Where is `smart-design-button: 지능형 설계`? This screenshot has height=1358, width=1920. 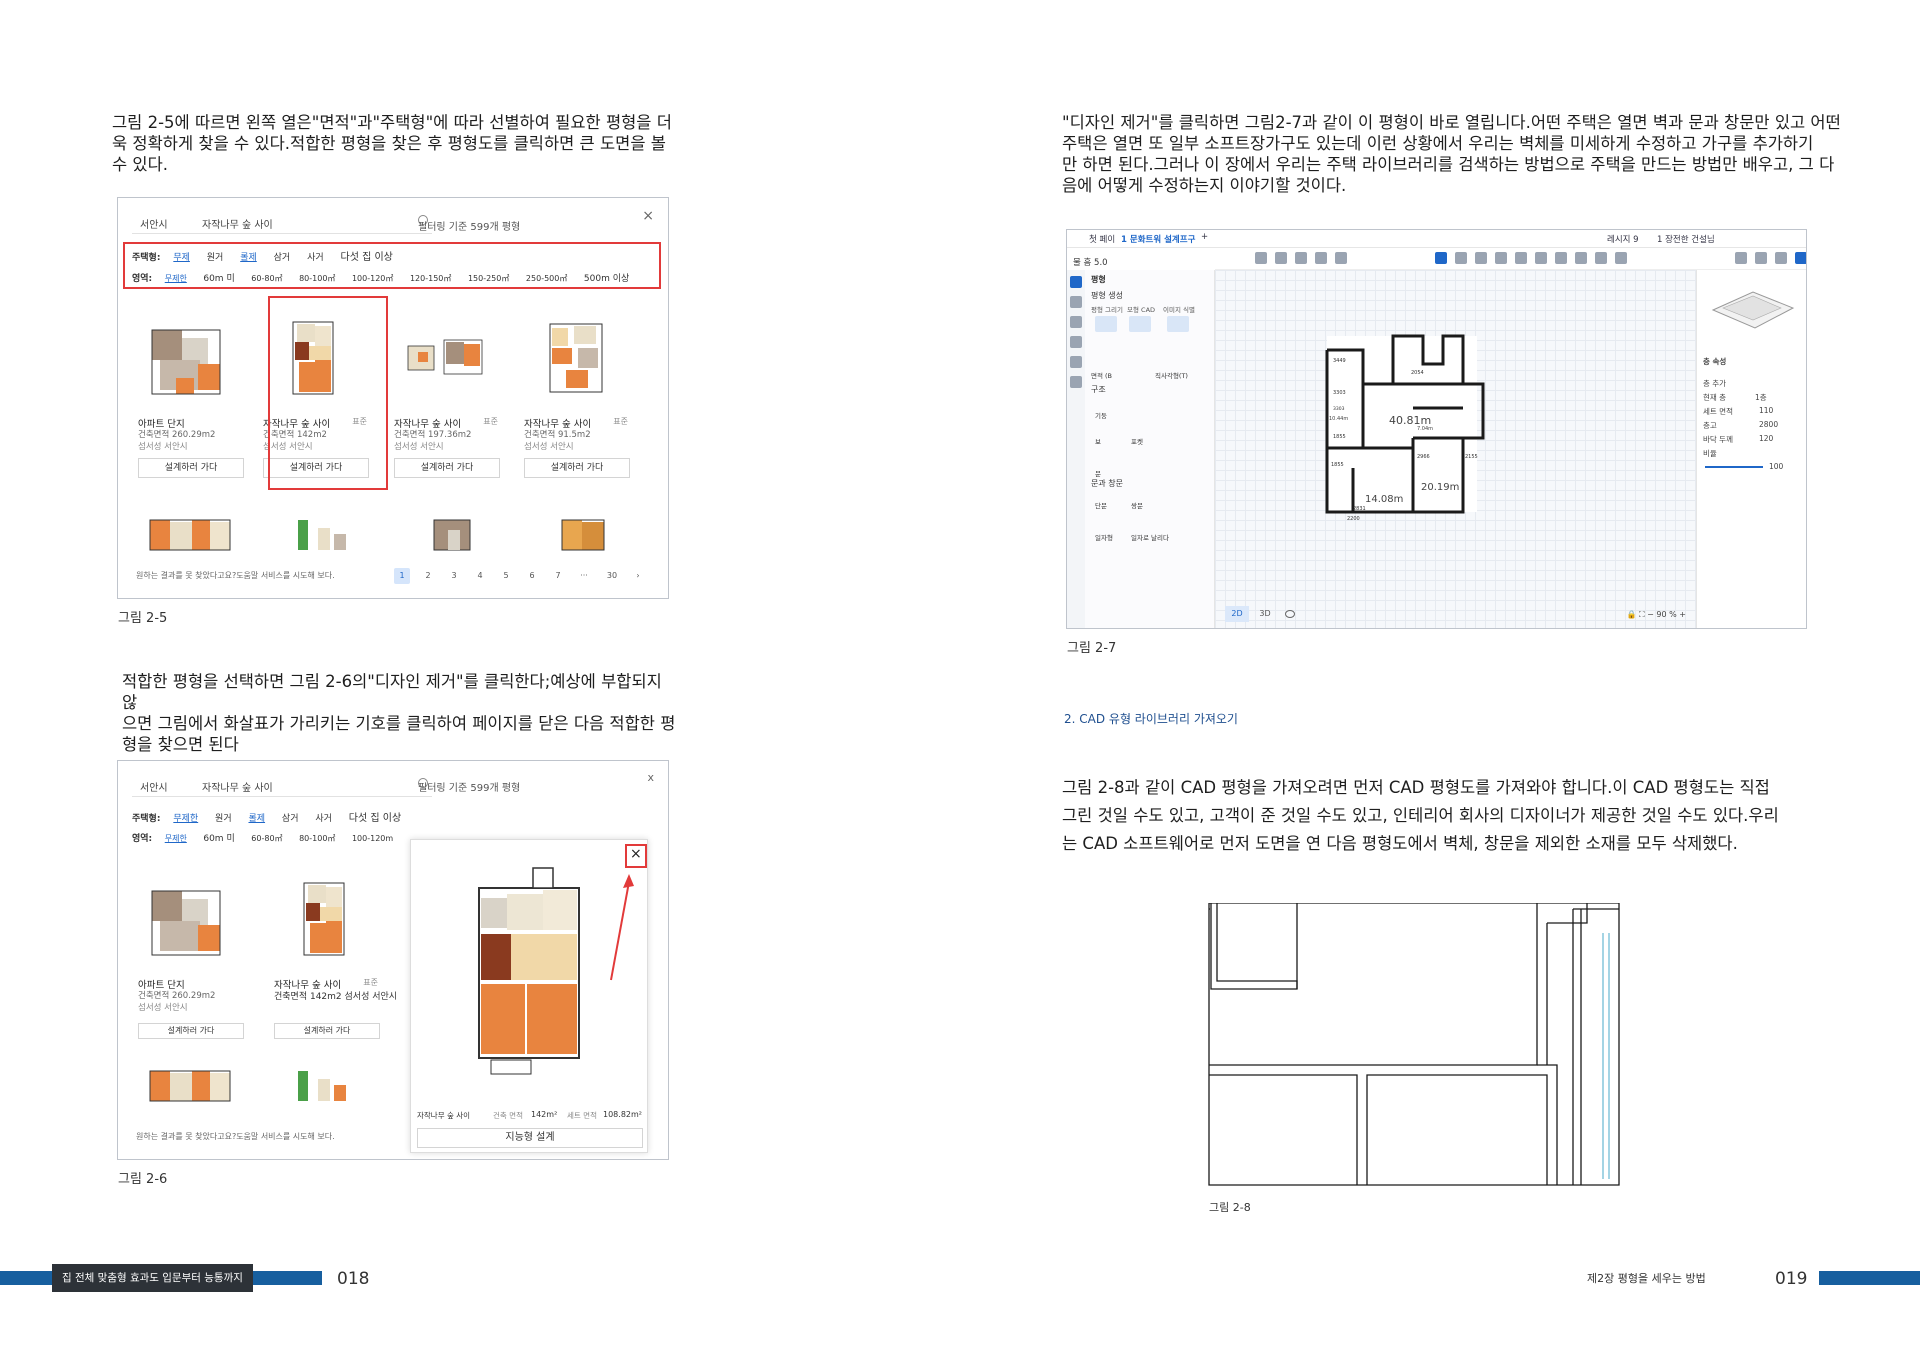 smart-design-button: 지능형 설계 is located at coordinates (530, 1138).